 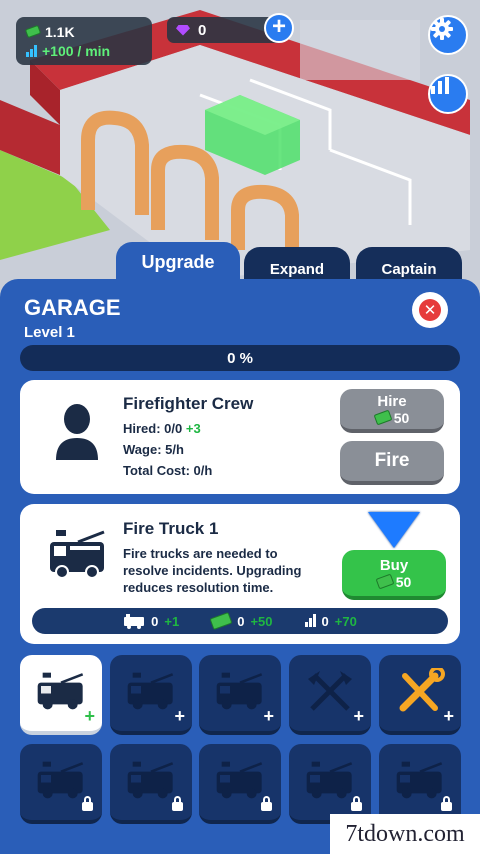 I want to click on truck-description-3: reduces resolution time., so click(x=198, y=587).